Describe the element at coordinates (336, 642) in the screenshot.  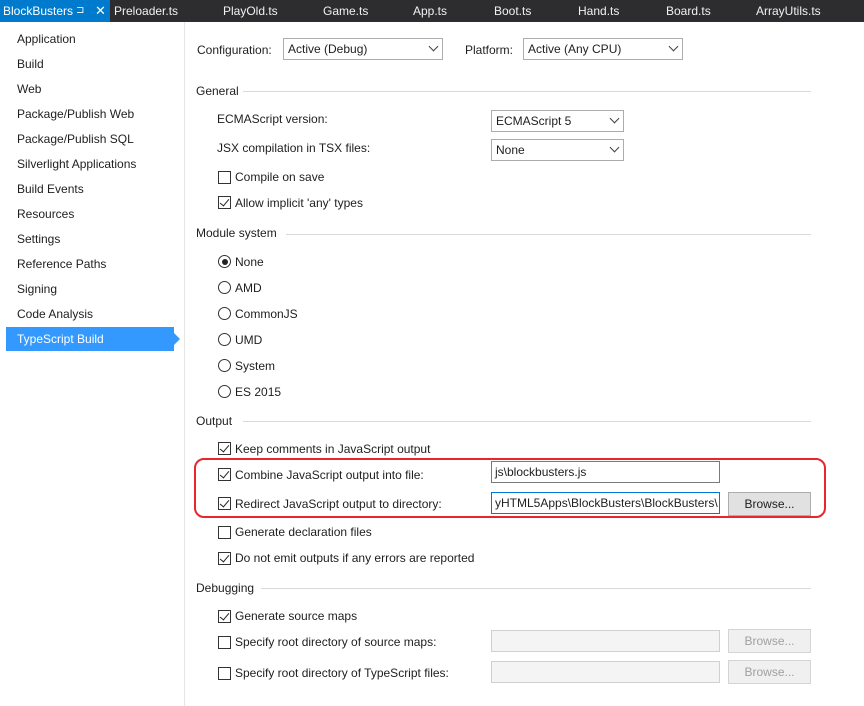
I see `root-source-maps-label: Specify root directory of source maps:` at that location.